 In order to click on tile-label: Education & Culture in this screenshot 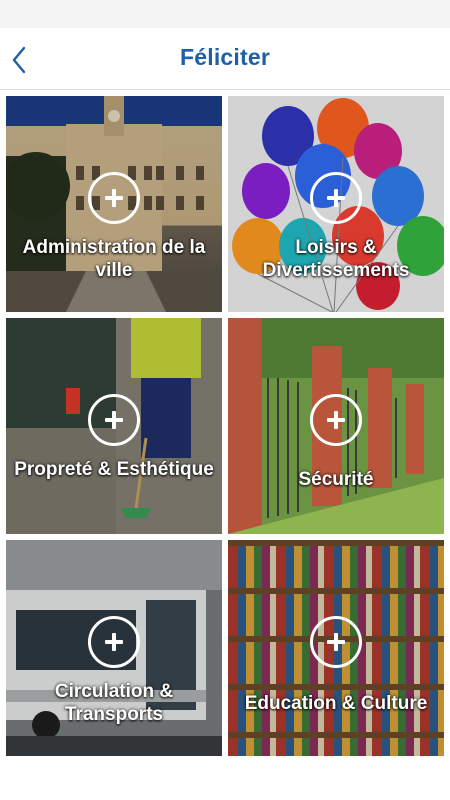, I will do `click(336, 703)`.